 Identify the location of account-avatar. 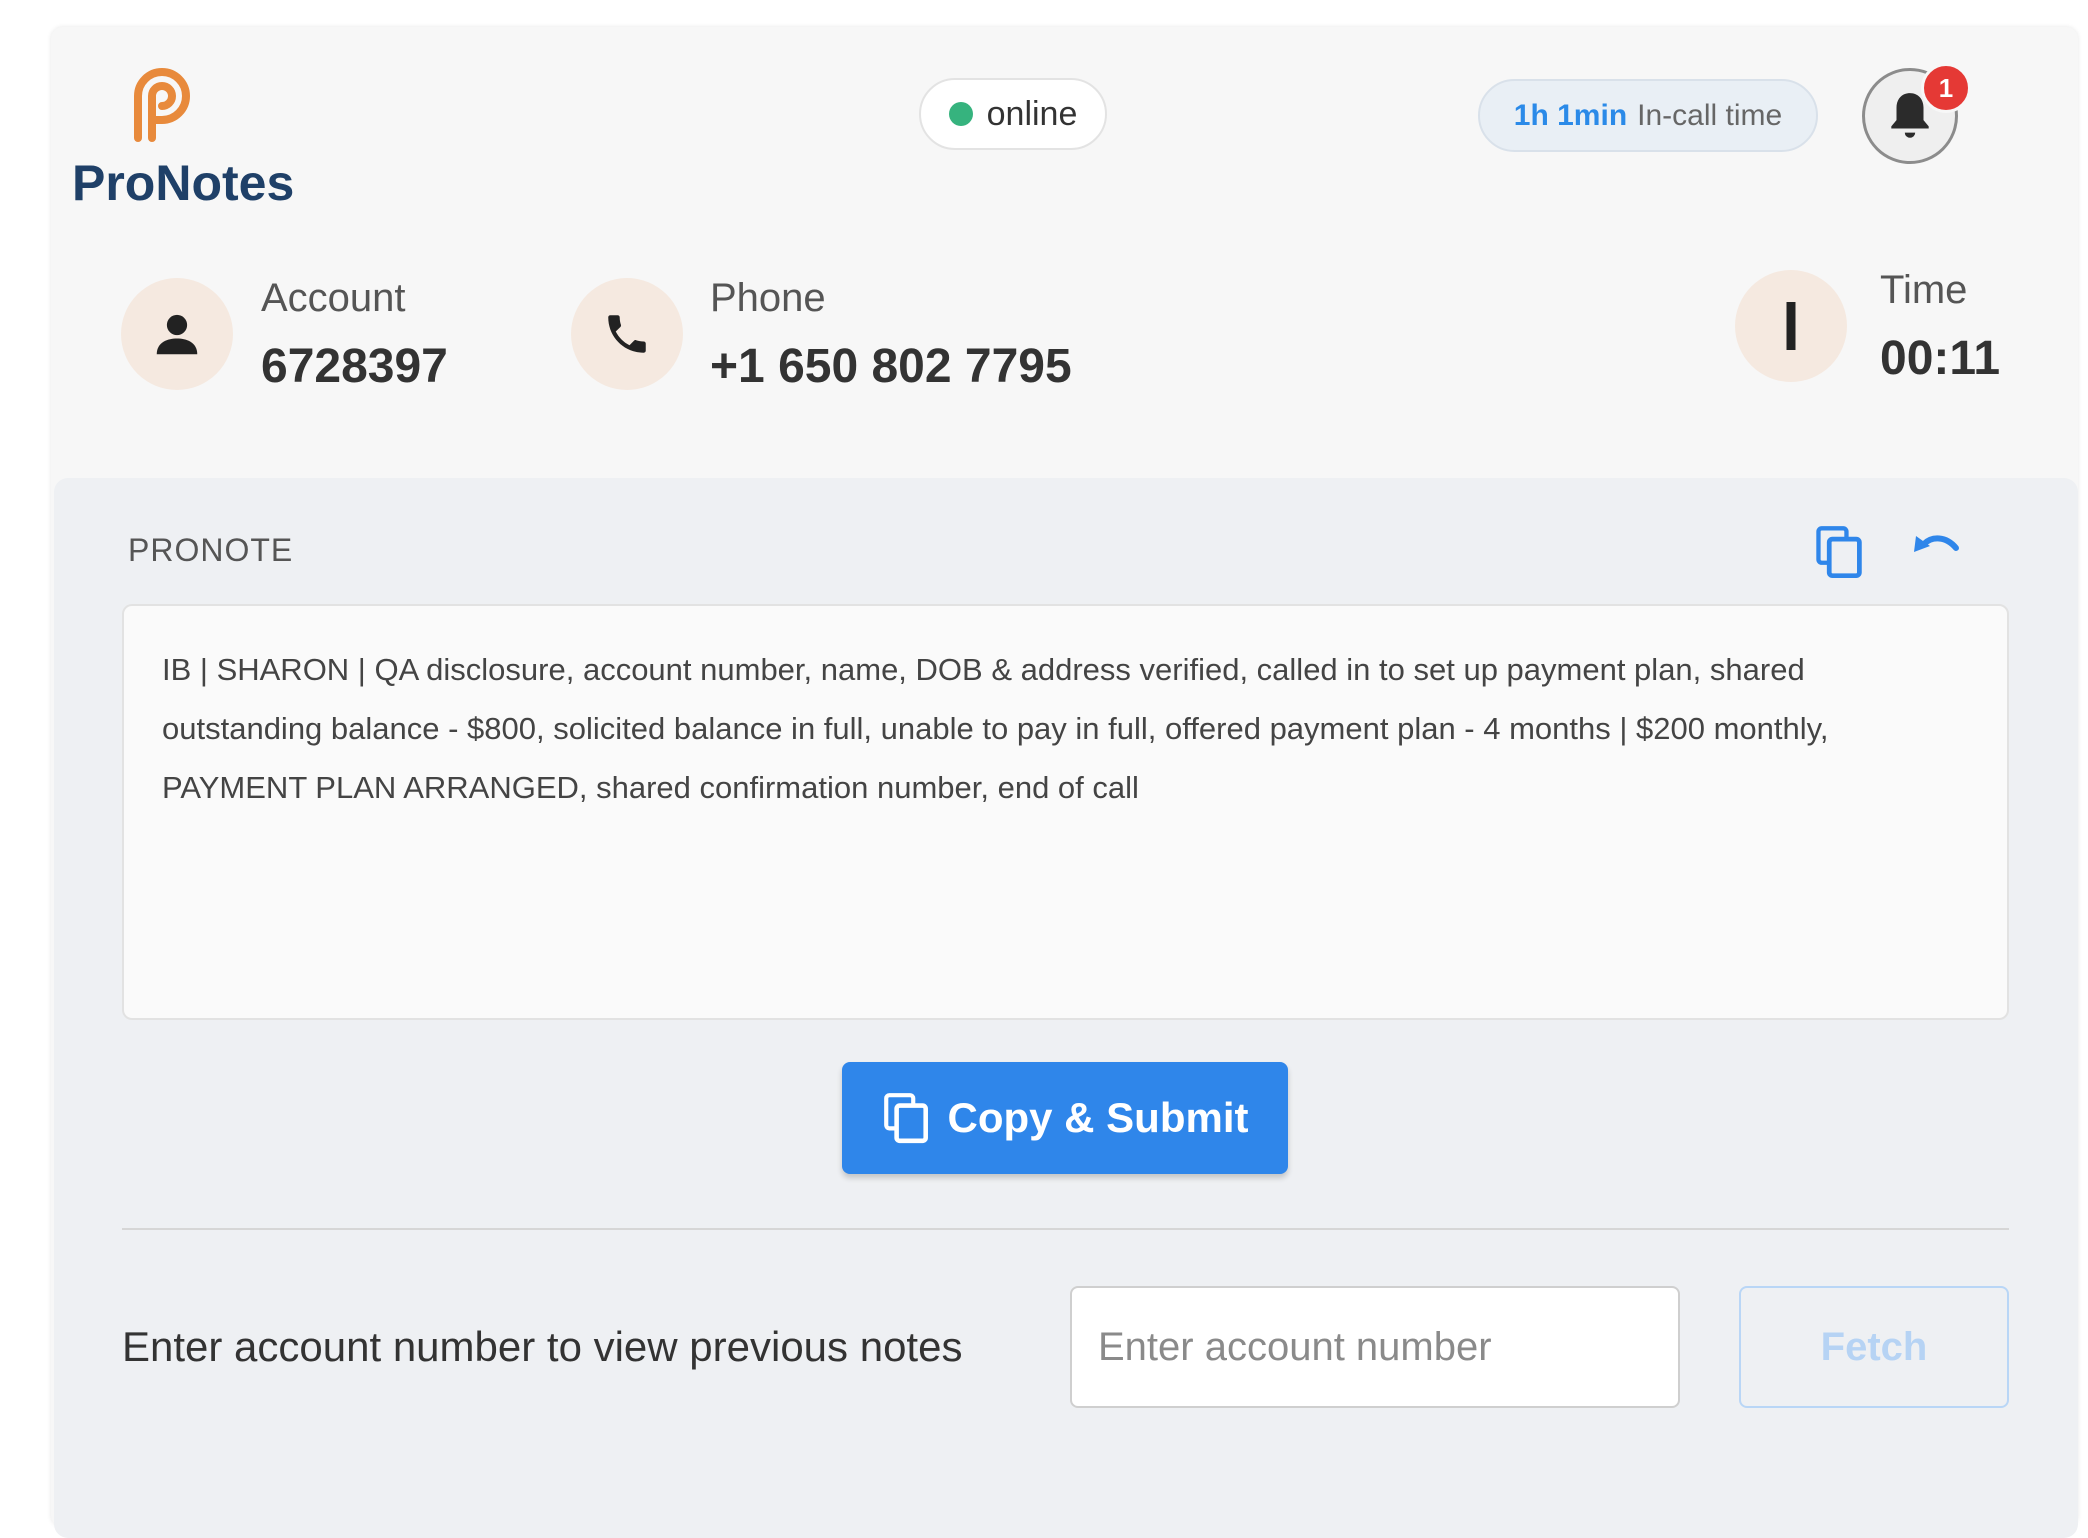
(177, 334).